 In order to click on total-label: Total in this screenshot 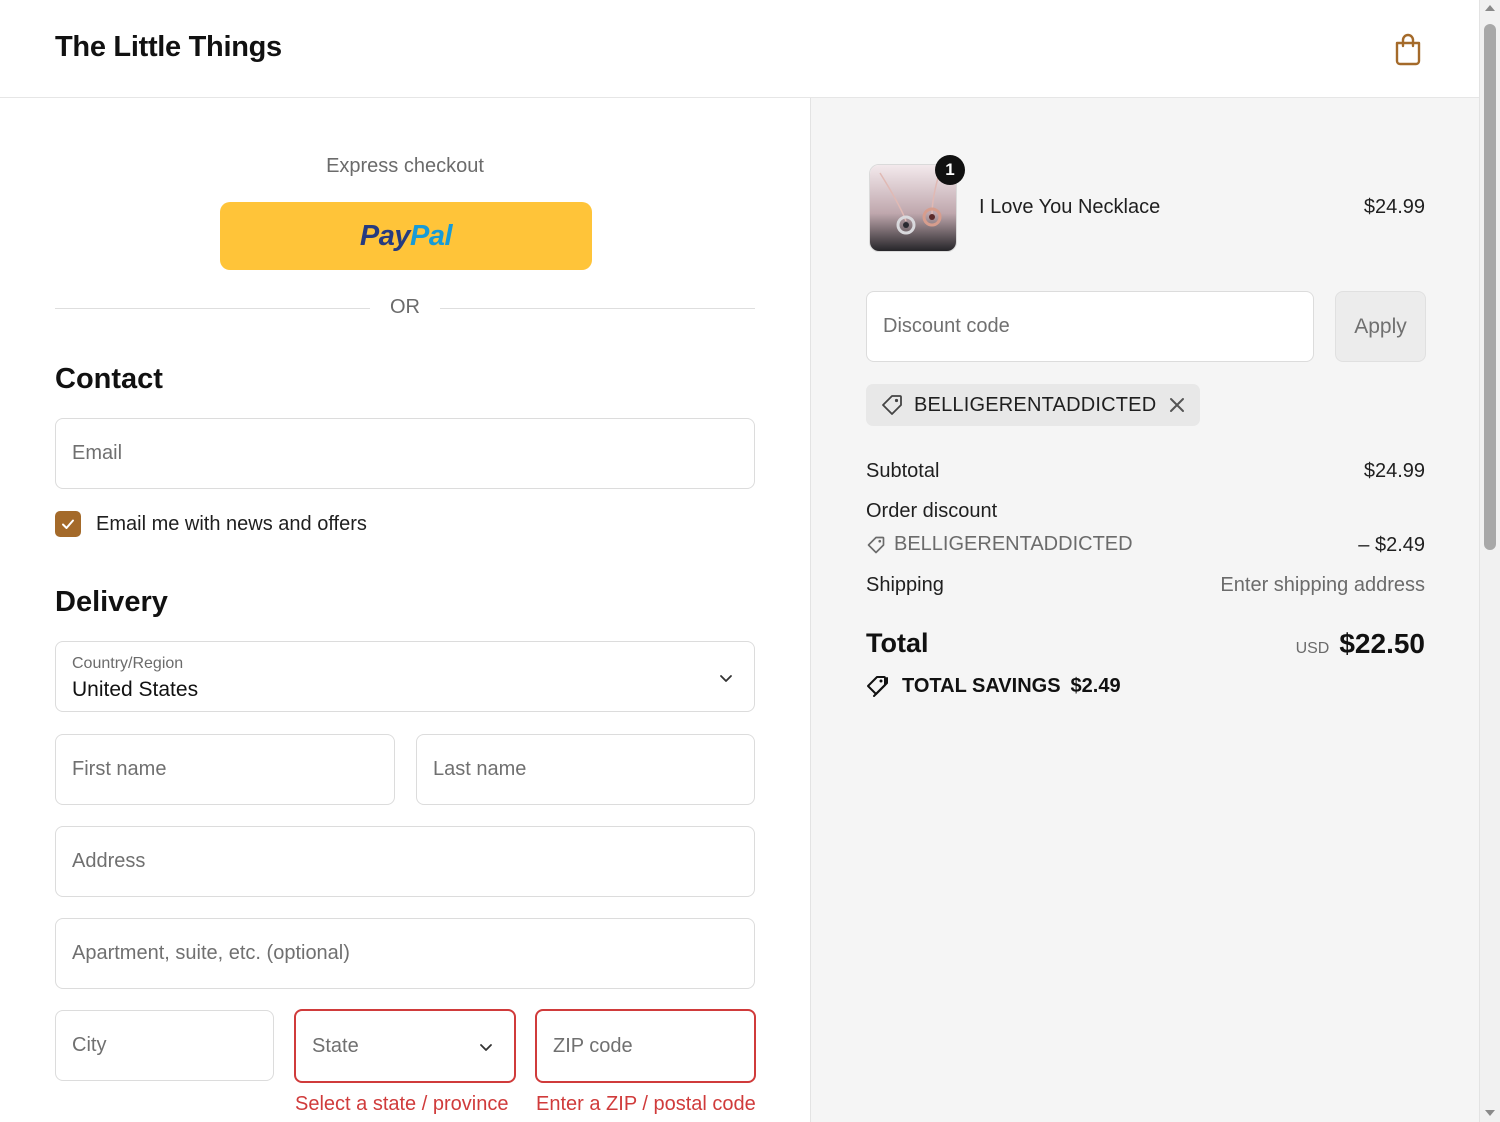, I will do `click(897, 643)`.